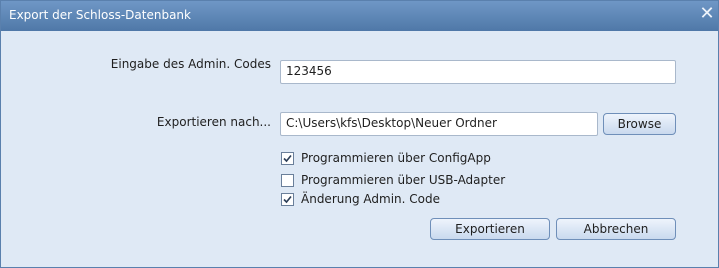  What do you see at coordinates (616, 229) in the screenshot?
I see `cancel-button: Abbrechen` at bounding box center [616, 229].